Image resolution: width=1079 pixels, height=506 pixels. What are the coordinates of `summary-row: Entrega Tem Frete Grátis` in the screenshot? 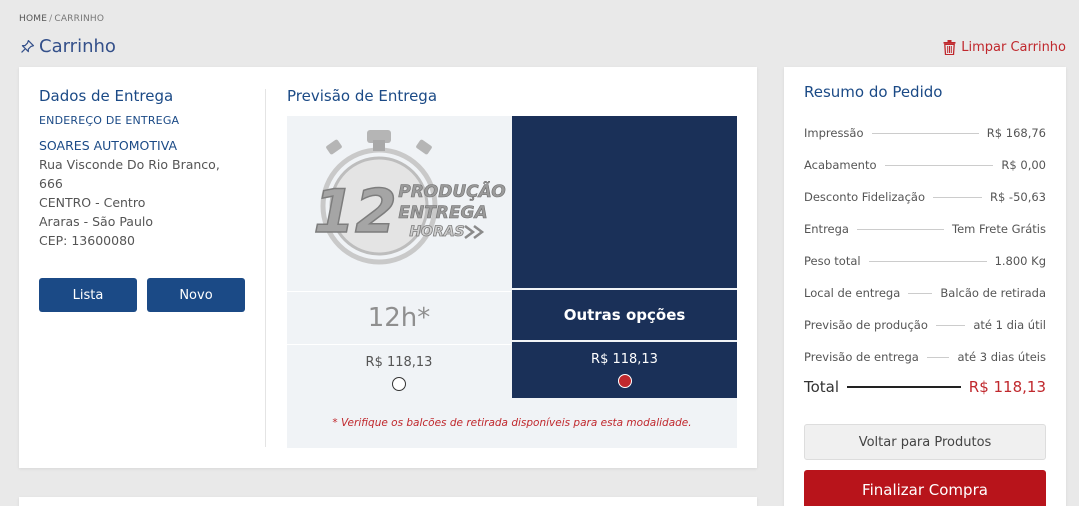 It's located at (925, 229).